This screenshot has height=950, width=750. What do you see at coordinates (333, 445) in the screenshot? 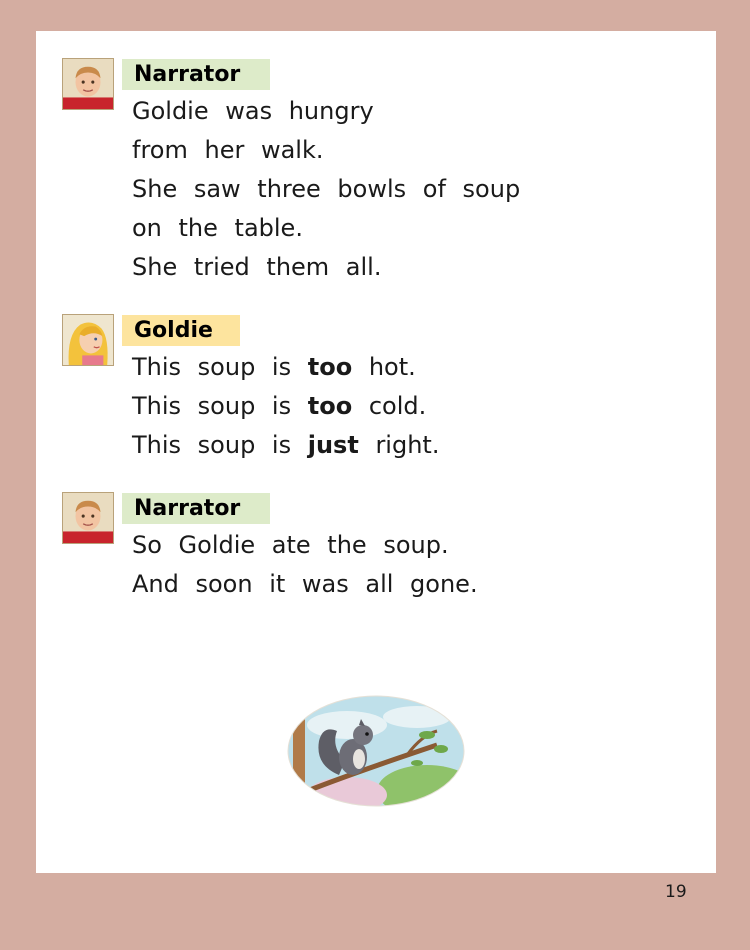
I see `emphasis-word: just` at bounding box center [333, 445].